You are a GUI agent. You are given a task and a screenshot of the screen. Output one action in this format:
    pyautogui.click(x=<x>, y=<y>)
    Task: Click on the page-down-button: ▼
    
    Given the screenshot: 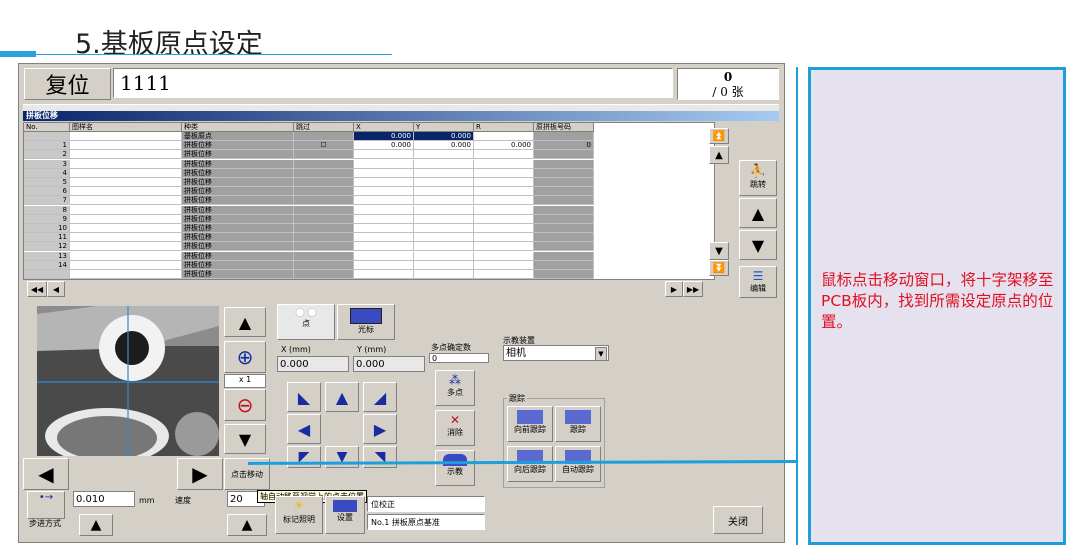 What is the action you would take?
    pyautogui.click(x=758, y=245)
    